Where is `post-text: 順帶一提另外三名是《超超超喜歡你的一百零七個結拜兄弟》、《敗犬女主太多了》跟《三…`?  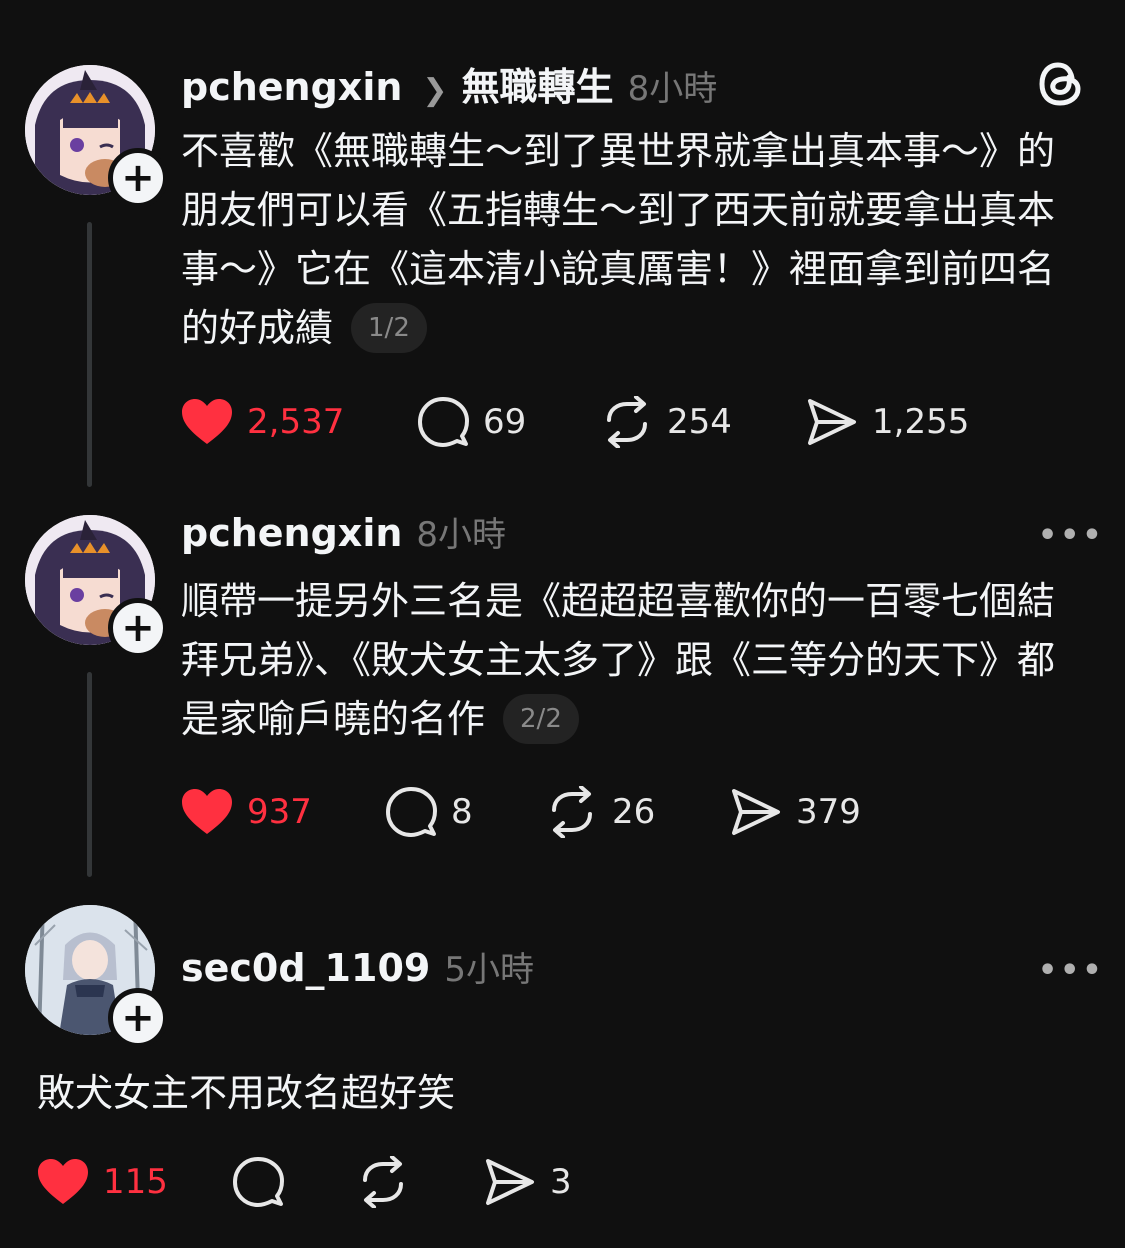 post-text: 順帶一提另外三名是《超超超喜歡你的一百零七個結拜兄弟》、《敗犬女主太多了》跟《三… is located at coordinates (636, 660).